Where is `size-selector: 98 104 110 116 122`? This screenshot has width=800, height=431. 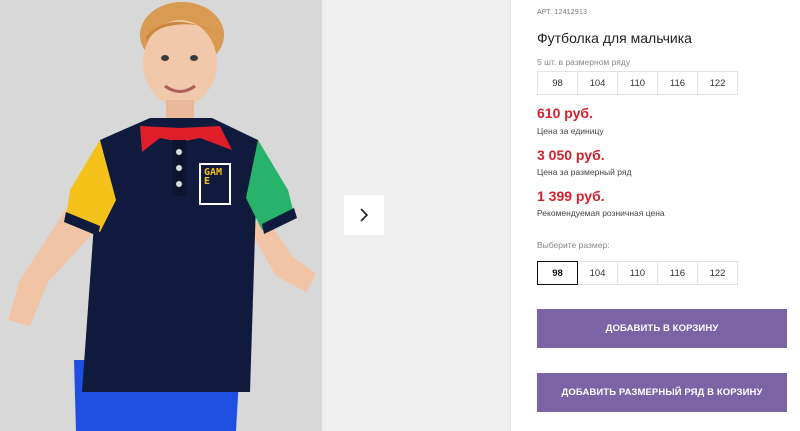 size-selector: 98 104 110 116 122 is located at coordinates (637, 273).